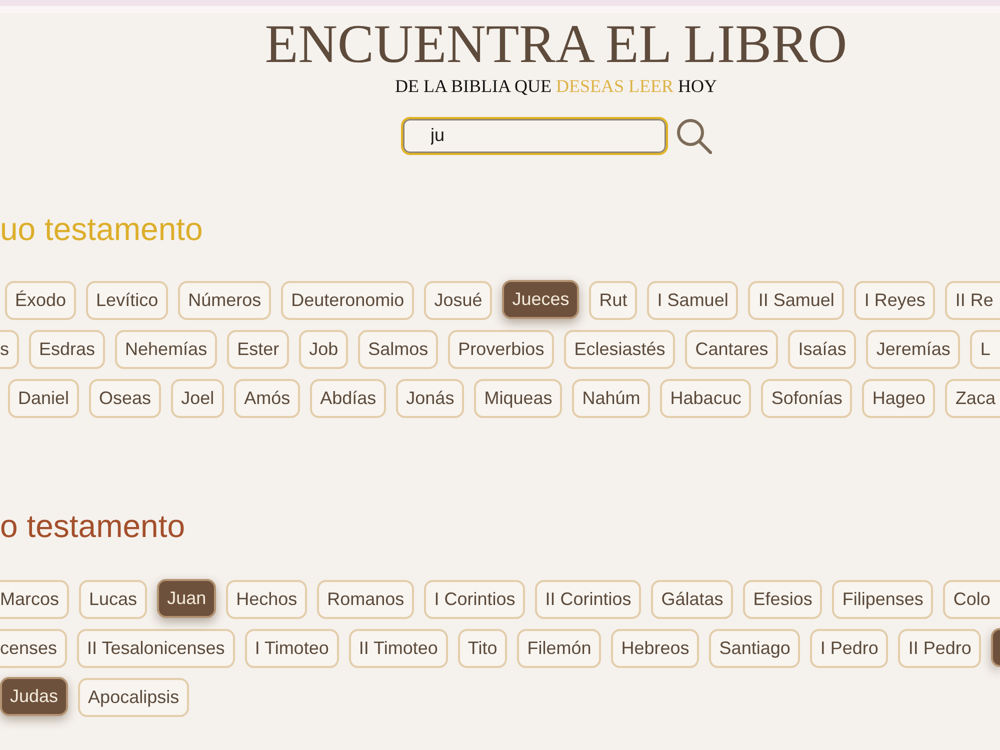 The height and width of the screenshot is (750, 1000). What do you see at coordinates (692, 599) in the screenshot?
I see `book-button: Gálatas` at bounding box center [692, 599].